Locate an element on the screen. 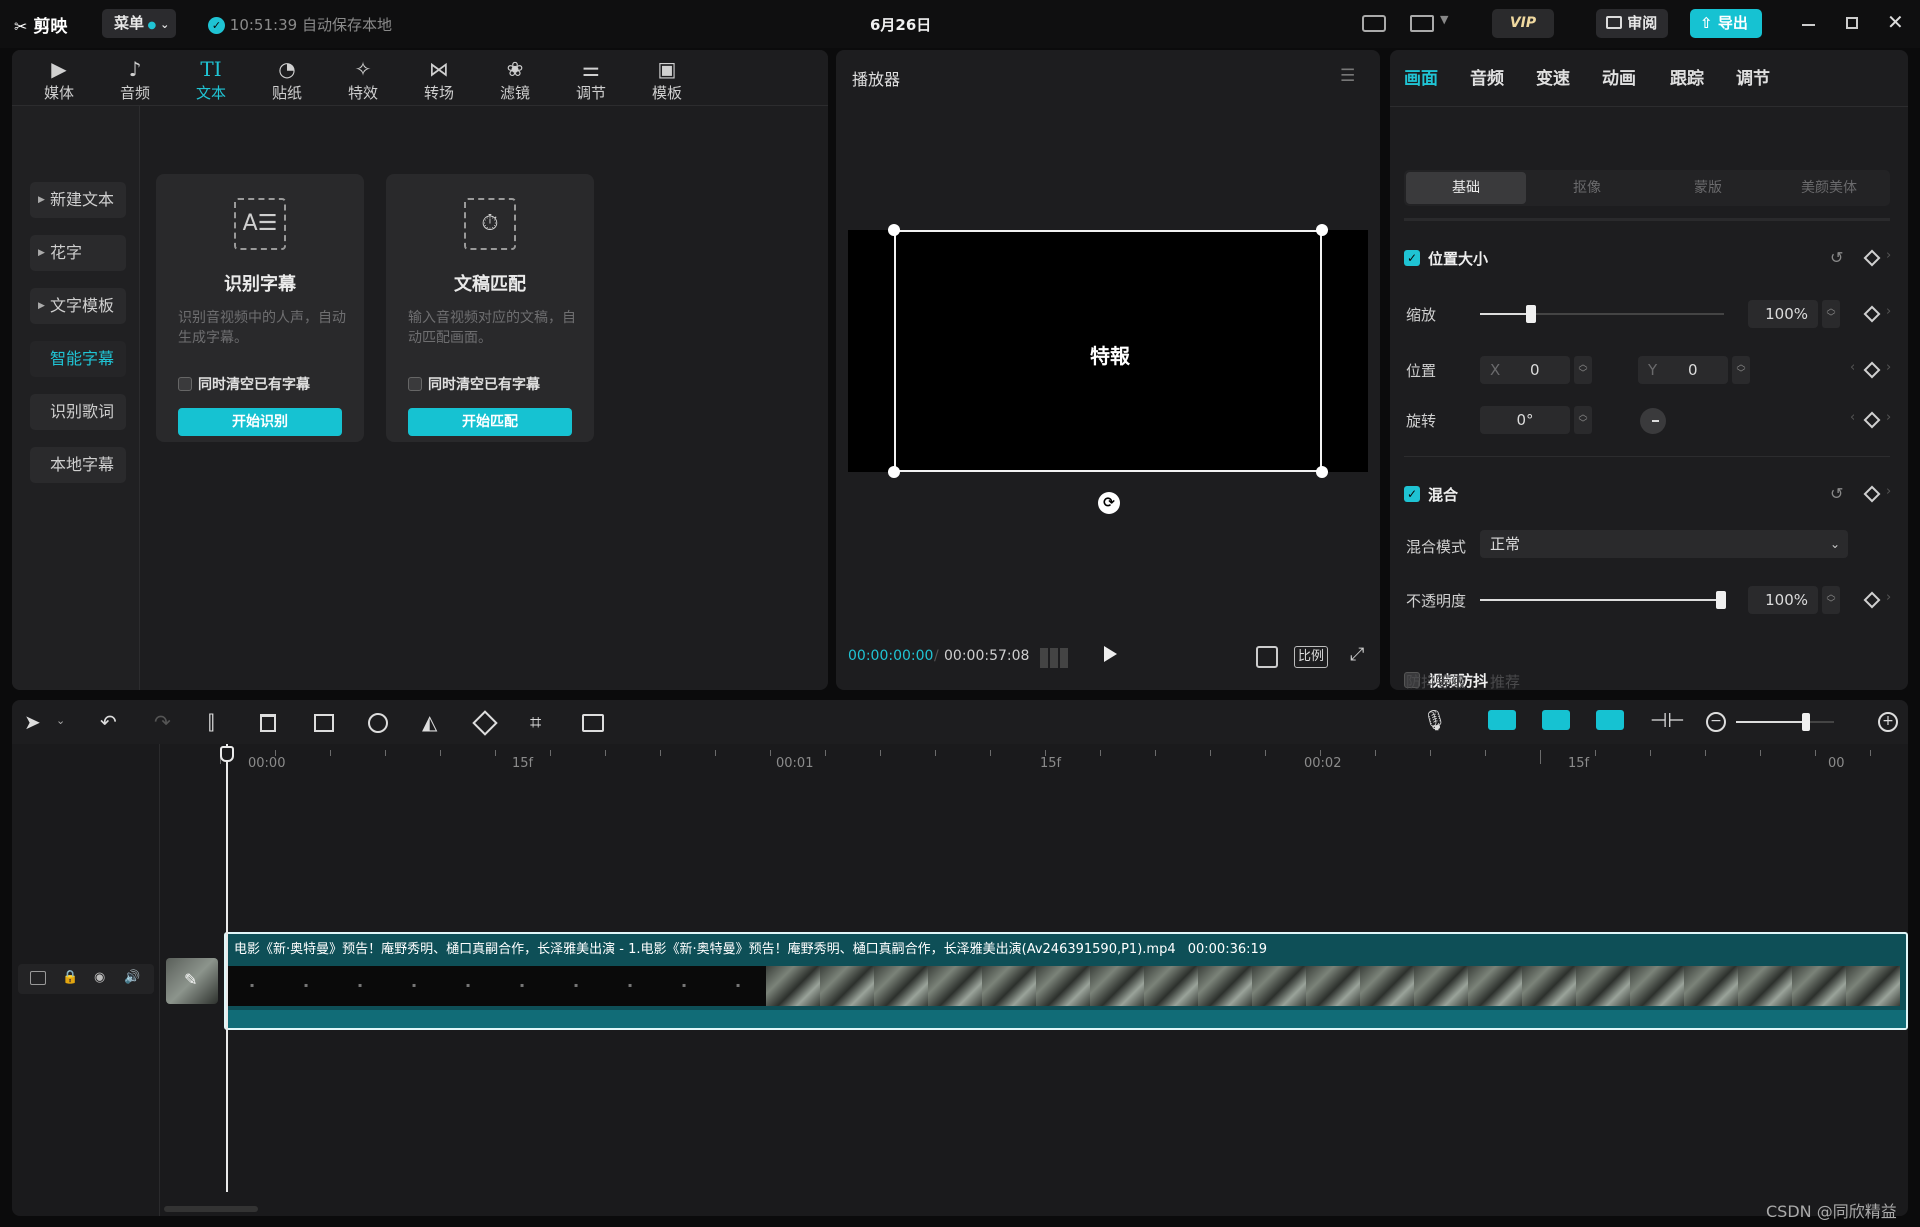 The image size is (1920, 1227). zoom-fit-icon is located at coordinates (1267, 657).